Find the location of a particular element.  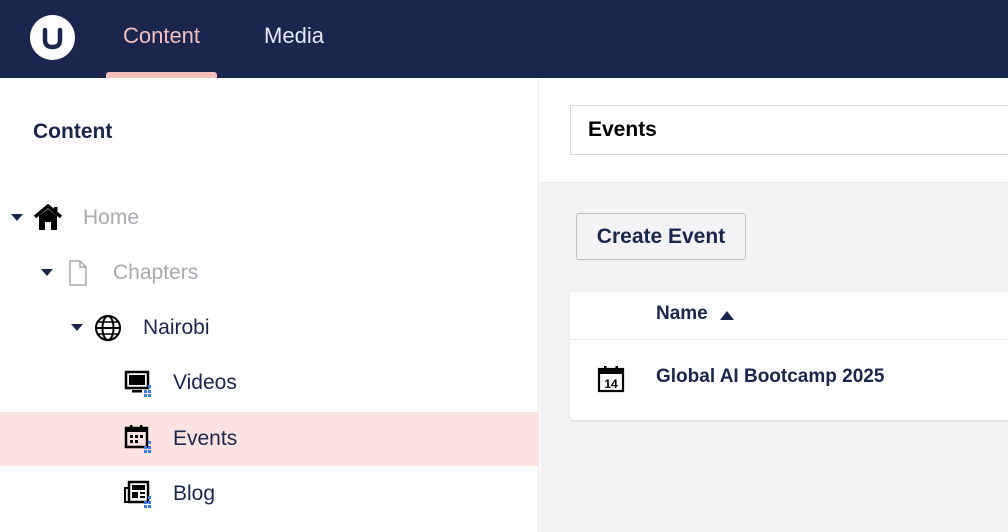

tree-item-label: Chapters is located at coordinates (156, 272).